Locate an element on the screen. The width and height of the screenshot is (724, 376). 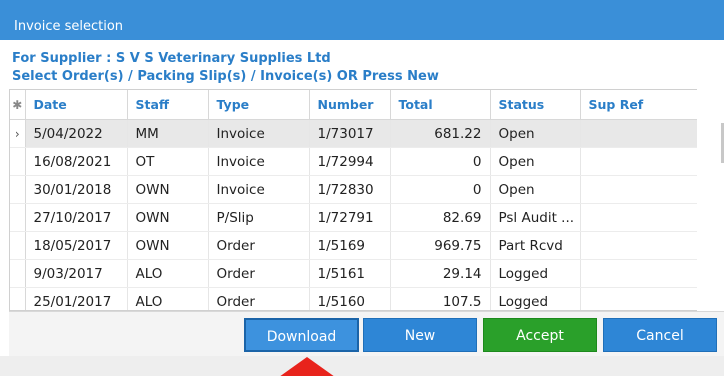
cell-number: 1/5161 is located at coordinates (350, 273).